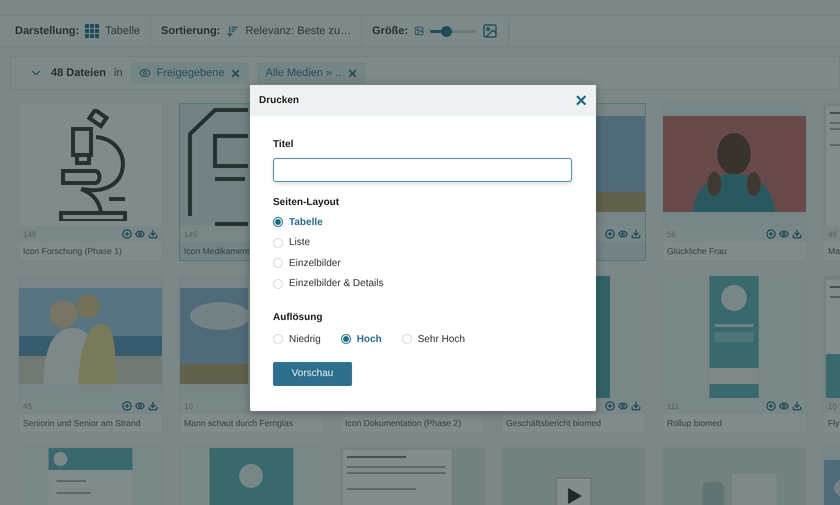 The image size is (840, 505). I want to click on title-label: Titel, so click(283, 144).